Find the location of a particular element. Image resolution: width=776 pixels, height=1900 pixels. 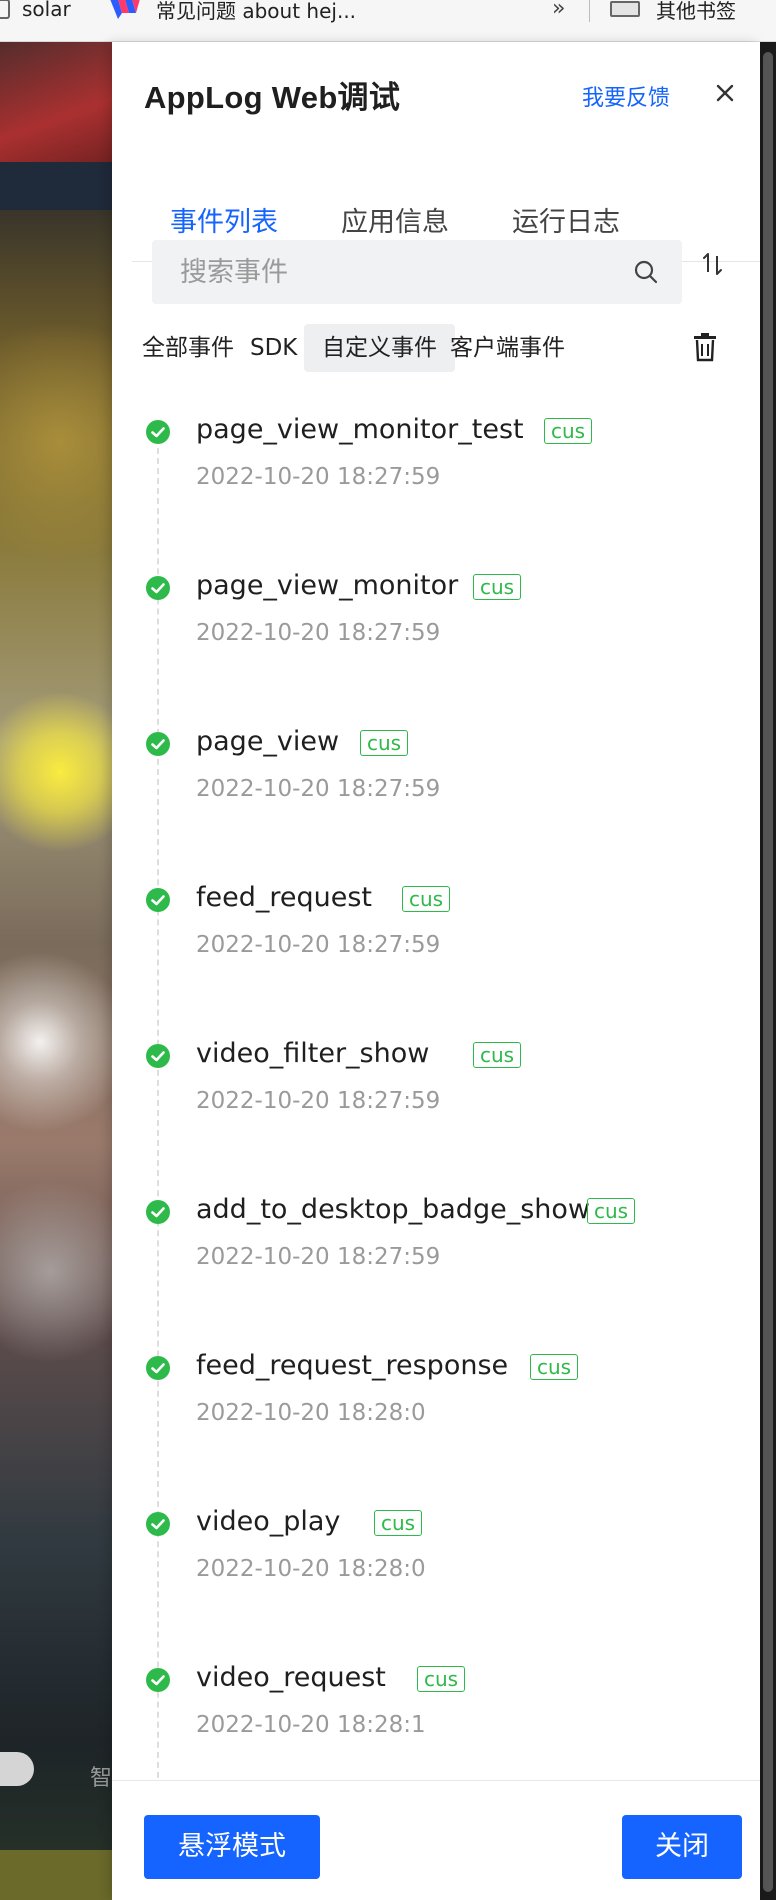

event-name: video_filter_show is located at coordinates (313, 1053).